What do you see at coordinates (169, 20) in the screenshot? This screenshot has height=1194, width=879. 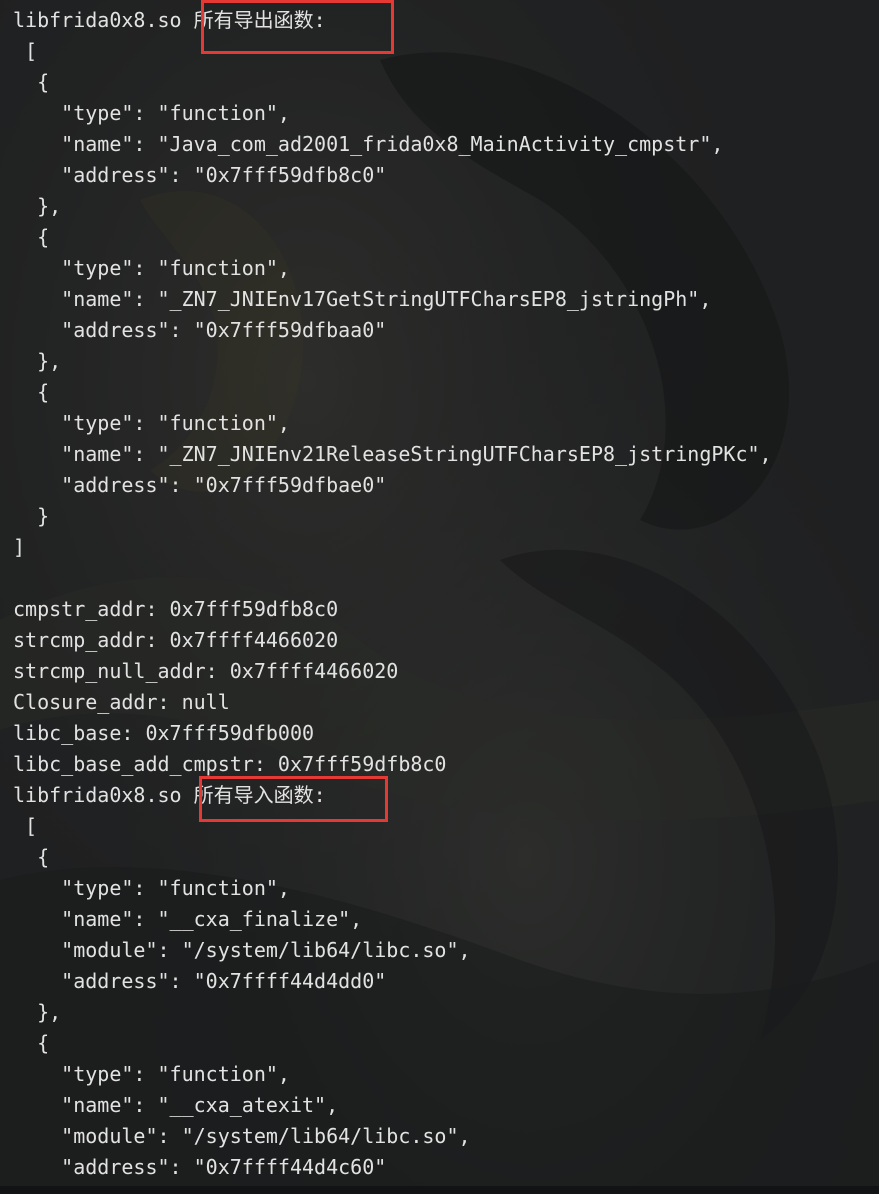 I see `export-header-line: libfrida0x8.so 所有导出函数:` at bounding box center [169, 20].